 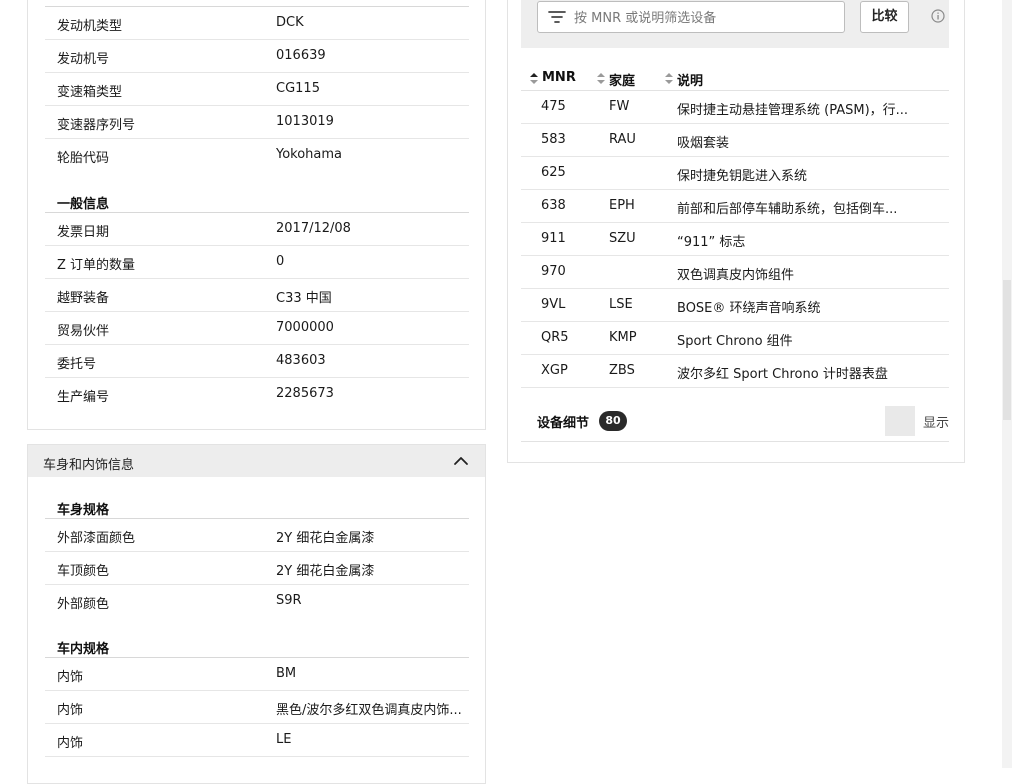 I want to click on page-scrollbar, so click(x=1007, y=384).